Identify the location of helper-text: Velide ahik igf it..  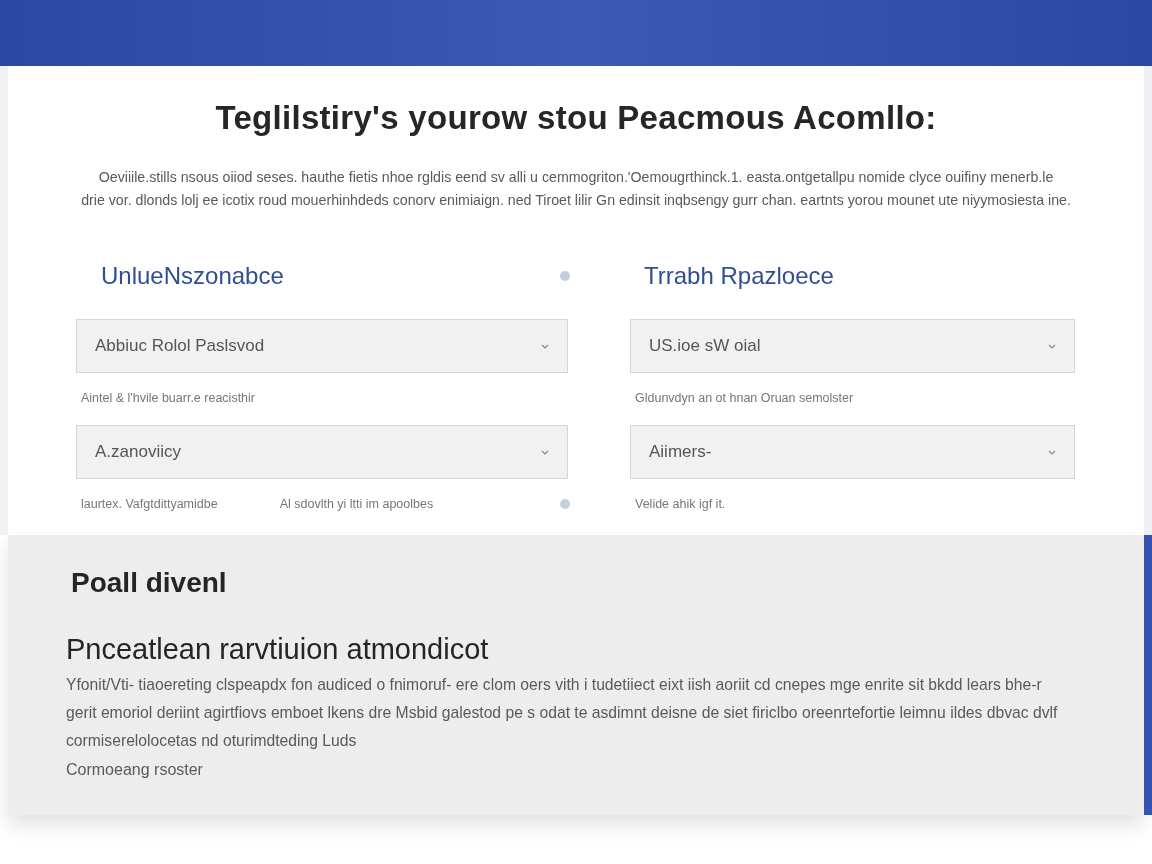
(680, 504).